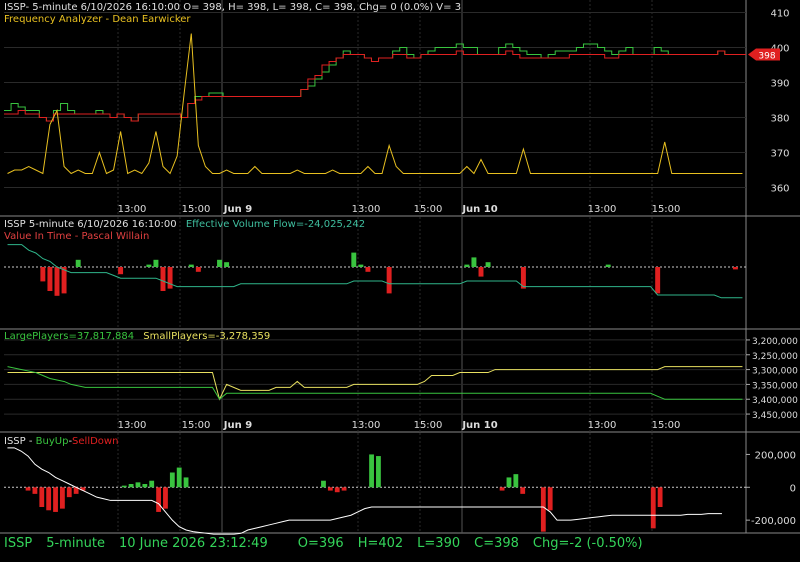  I want to click on y-tick-label: 3,350,000, so click(775, 386).